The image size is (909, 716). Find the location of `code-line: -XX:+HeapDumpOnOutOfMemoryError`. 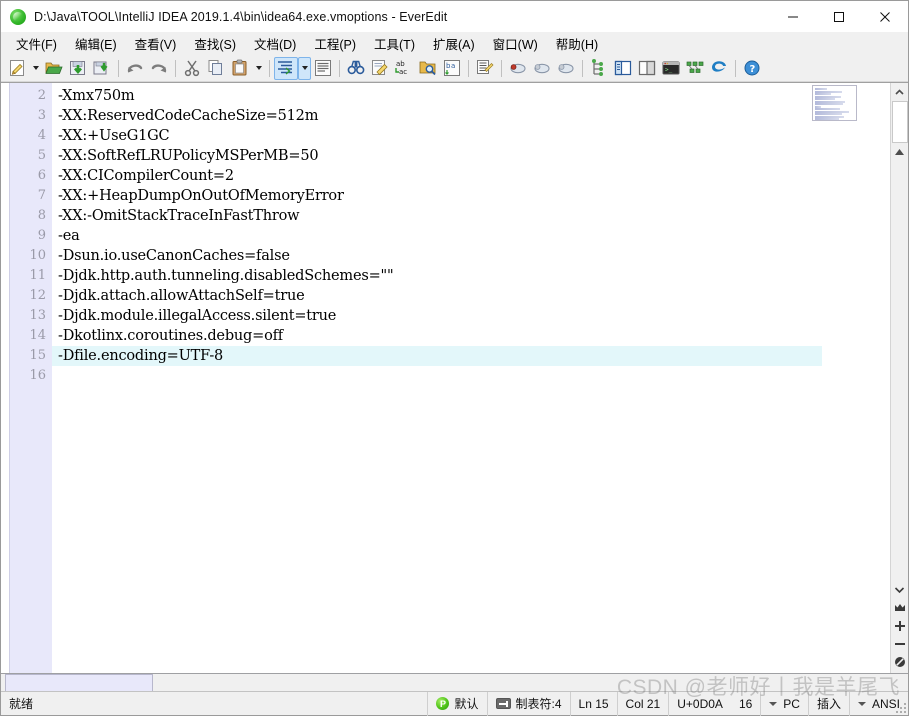

code-line: -XX:+HeapDumpOnOutOfMemoryError is located at coordinates (471, 196).